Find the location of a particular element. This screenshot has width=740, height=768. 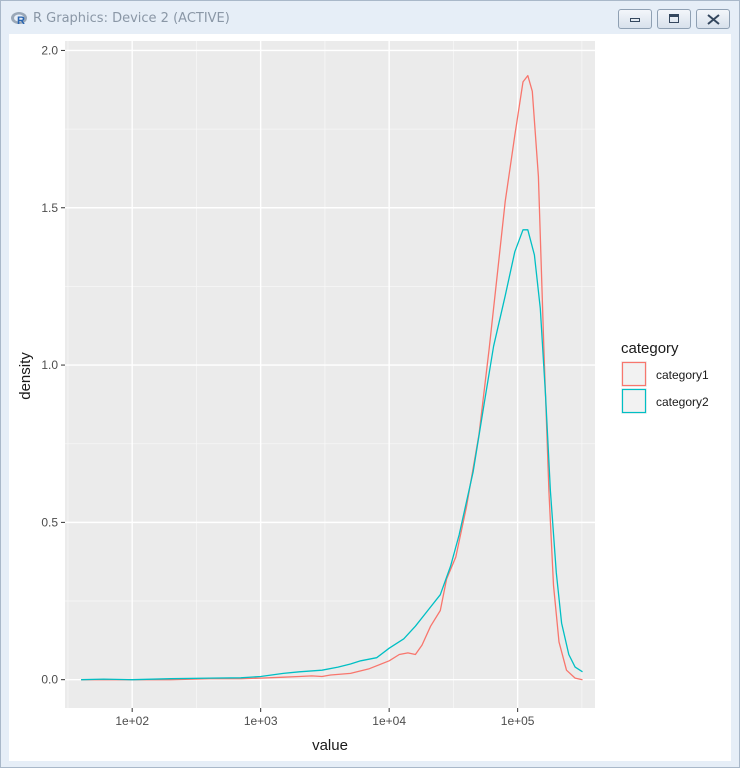

x-tick-label: 1e+02 is located at coordinates (132, 721).